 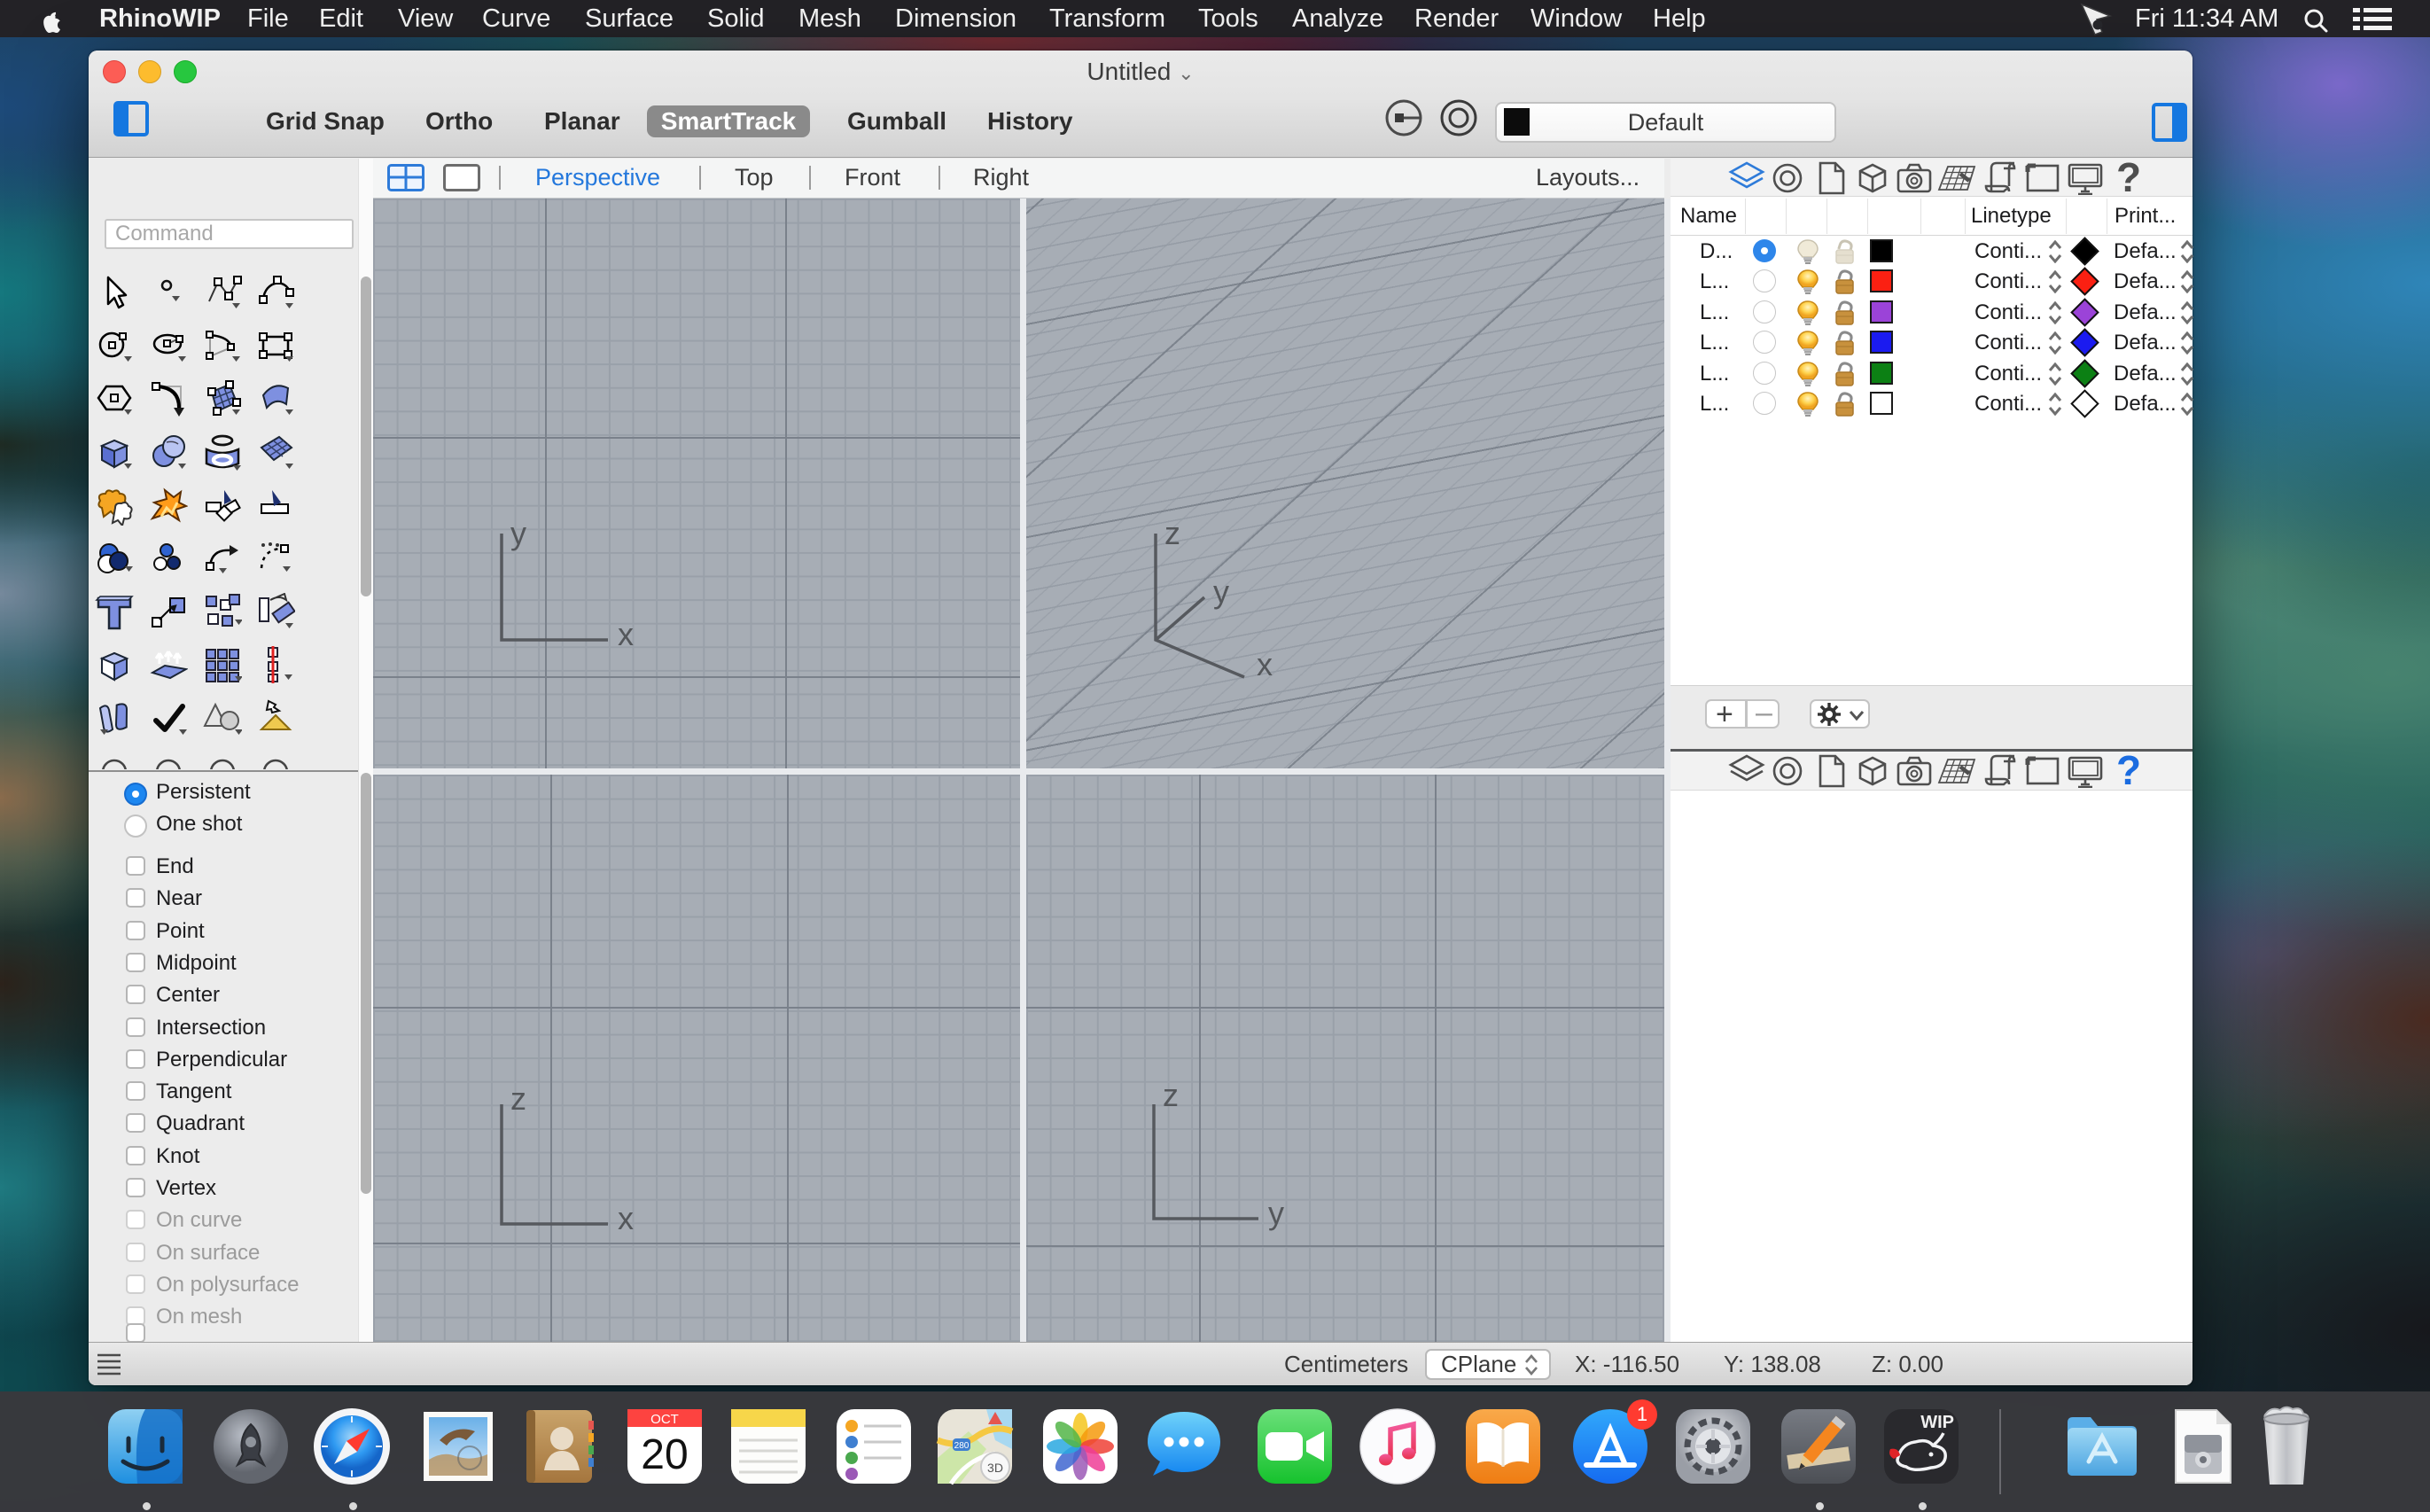 I want to click on svg-text: WIP, so click(x=1937, y=1422).